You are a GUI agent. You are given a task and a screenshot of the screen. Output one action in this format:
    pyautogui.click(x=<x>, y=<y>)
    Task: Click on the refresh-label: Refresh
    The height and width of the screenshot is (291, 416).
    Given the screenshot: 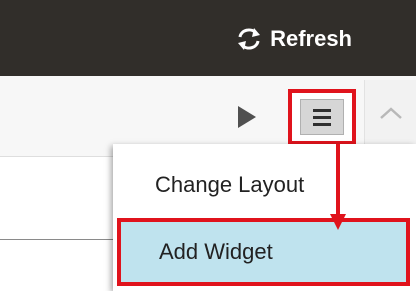 What is the action you would take?
    pyautogui.click(x=311, y=38)
    